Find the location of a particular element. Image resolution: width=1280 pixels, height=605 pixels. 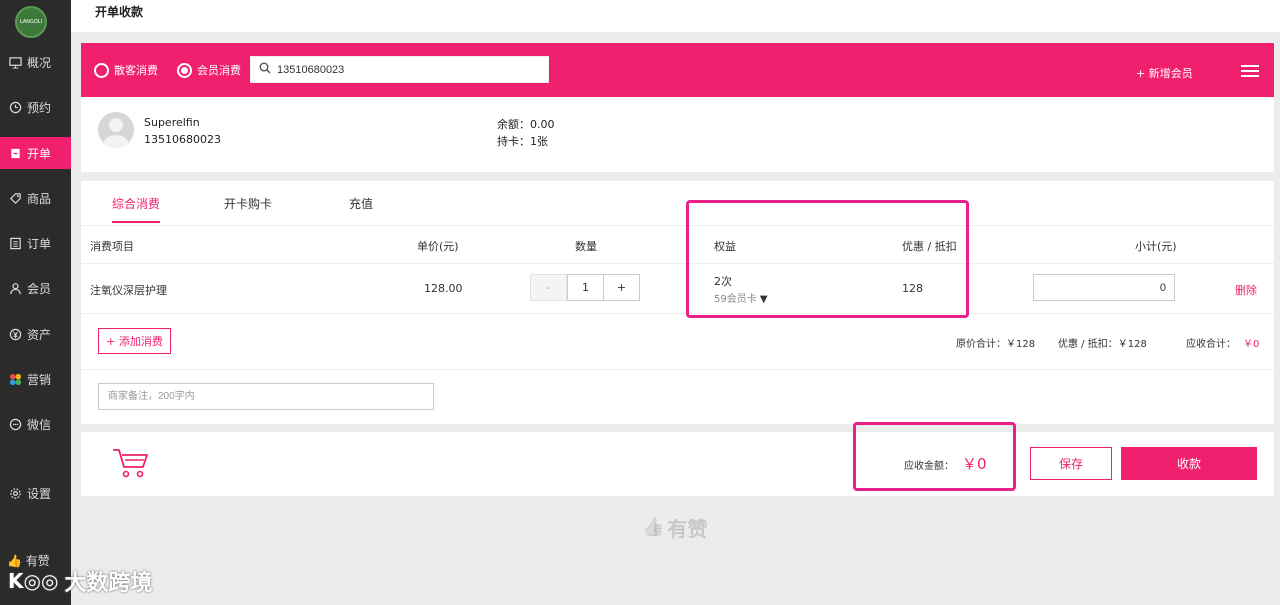

sidebar-item-label: 微信 is located at coordinates (39, 424).